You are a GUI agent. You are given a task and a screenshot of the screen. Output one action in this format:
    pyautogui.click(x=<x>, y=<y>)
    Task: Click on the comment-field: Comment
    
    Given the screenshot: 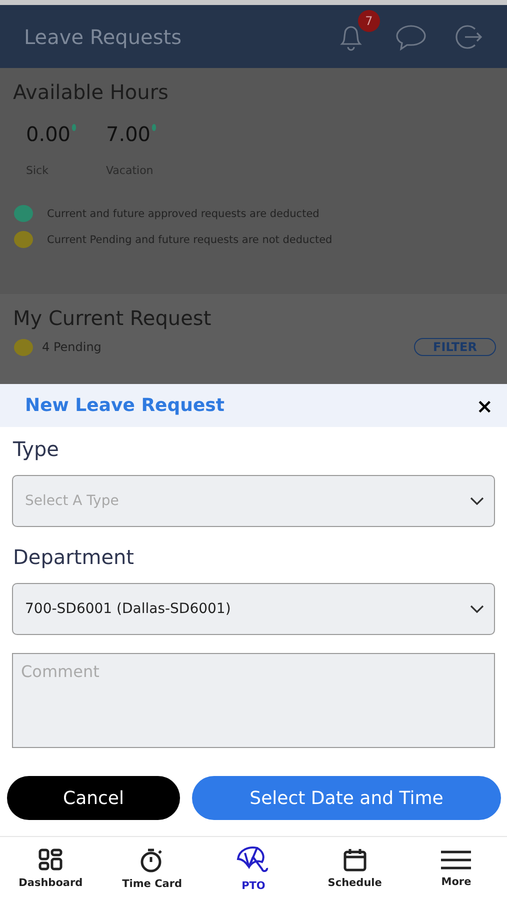 What is the action you would take?
    pyautogui.click(x=253, y=700)
    